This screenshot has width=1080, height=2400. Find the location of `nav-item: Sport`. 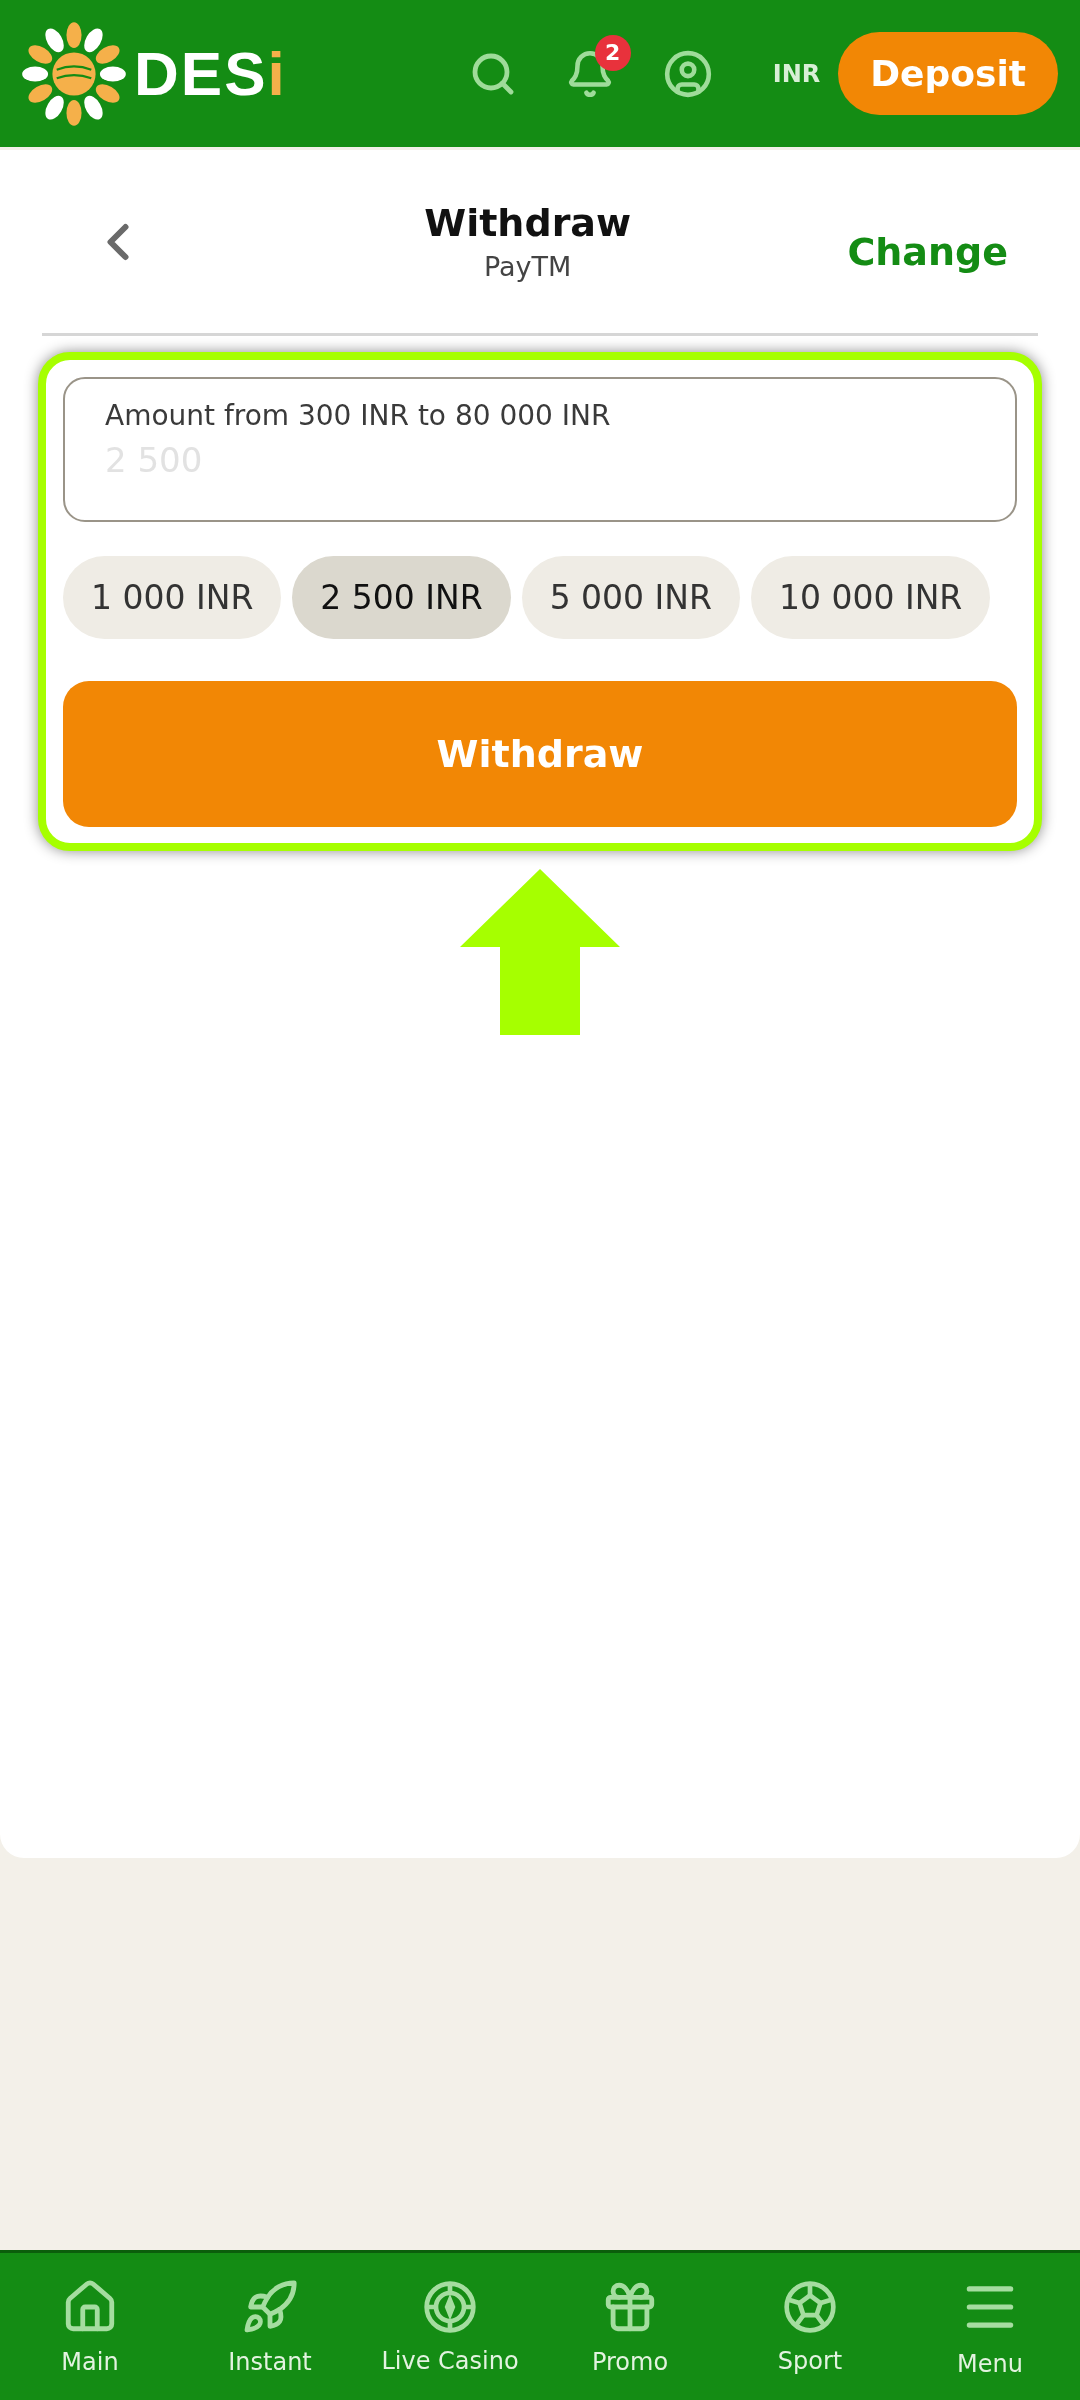

nav-item: Sport is located at coordinates (810, 2326).